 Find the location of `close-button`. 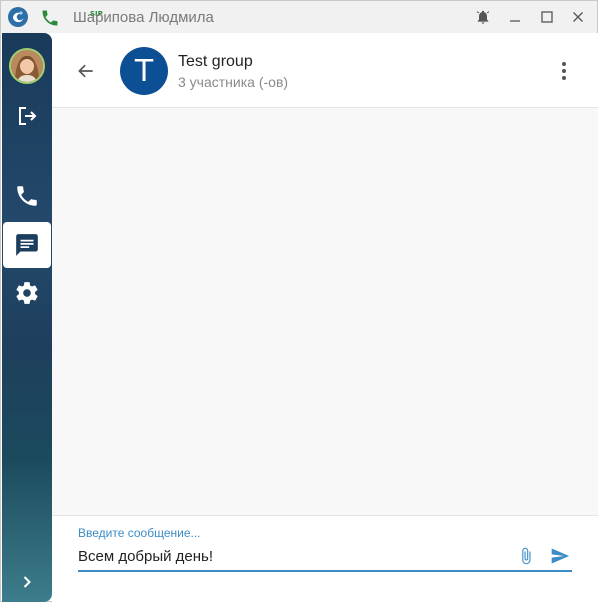

close-button is located at coordinates (578, 17).